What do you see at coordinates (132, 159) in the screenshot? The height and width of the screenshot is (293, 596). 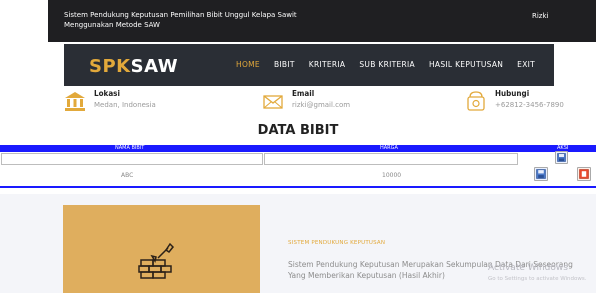 I see `nama-bibit-input` at bounding box center [132, 159].